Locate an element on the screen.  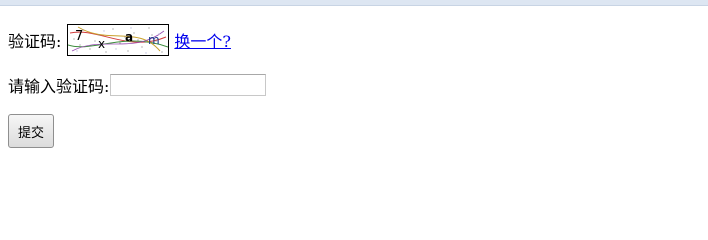
captcha-input-label: 请输入验证码: is located at coordinates (59, 86).